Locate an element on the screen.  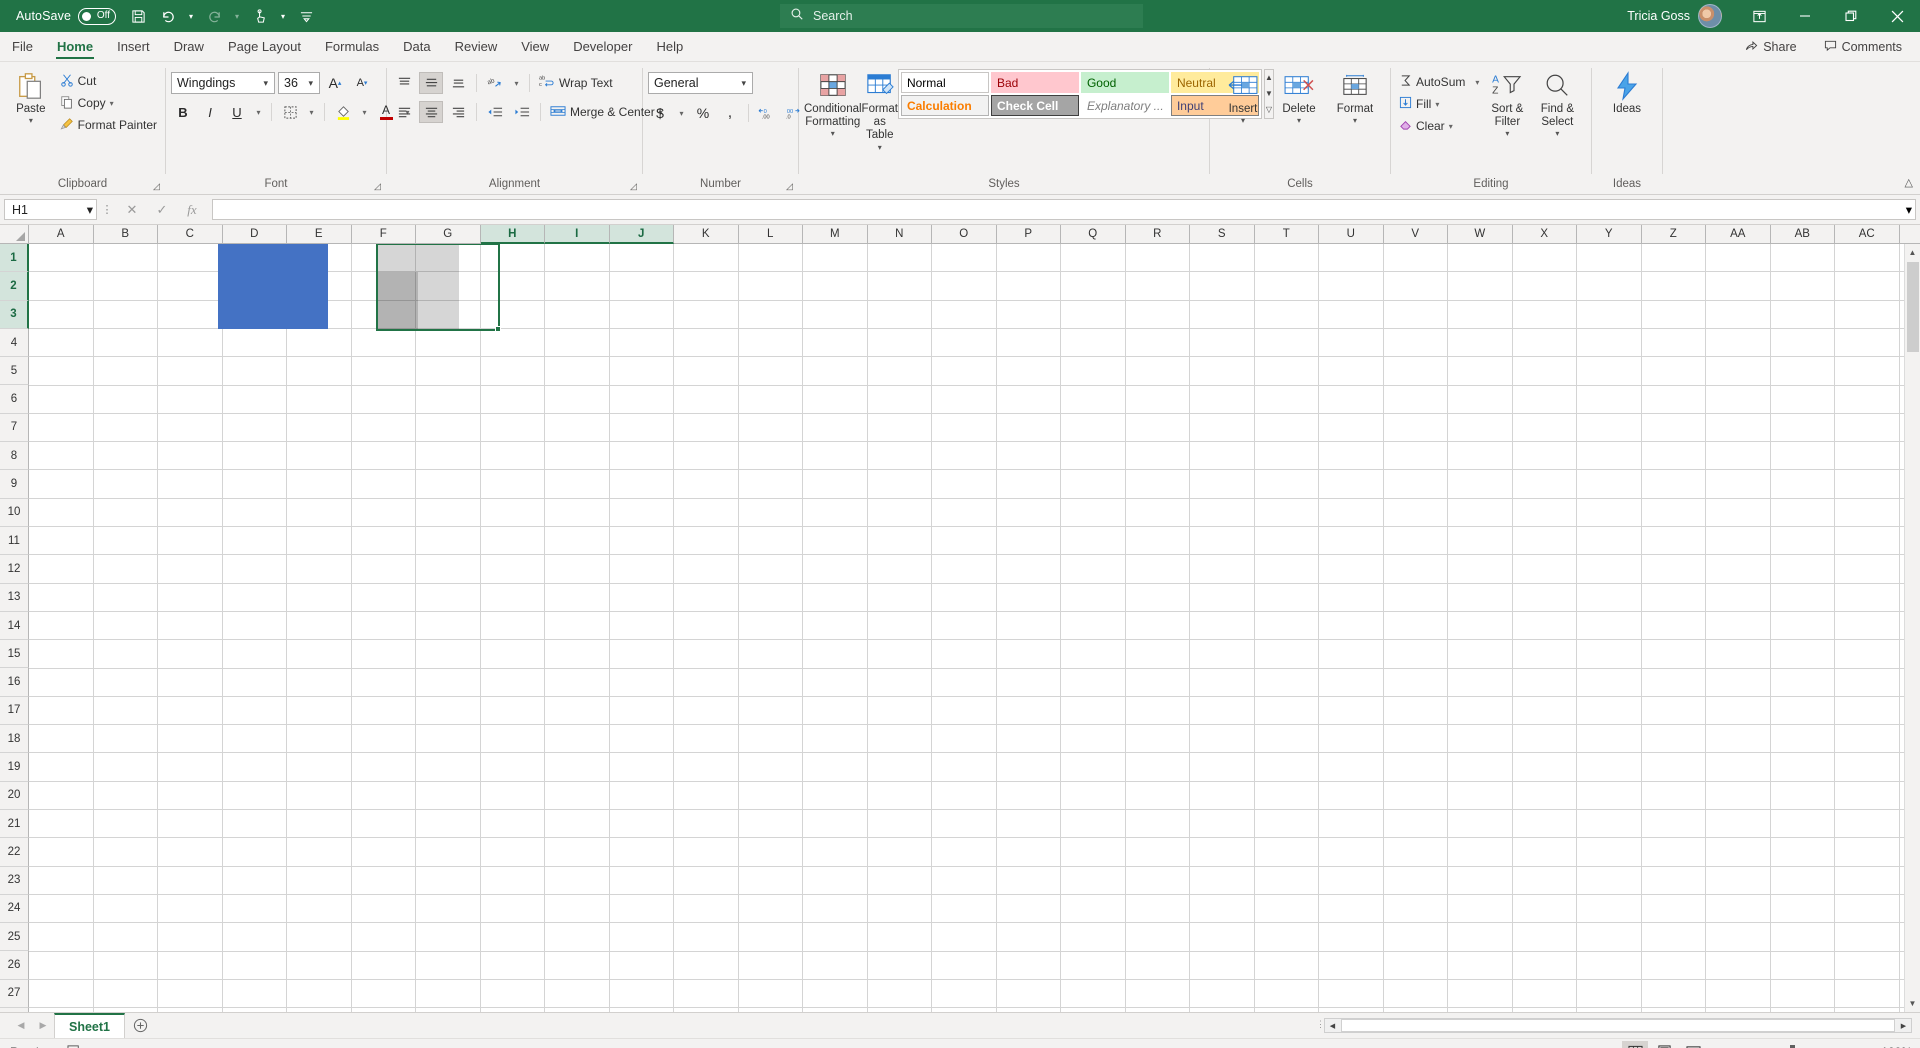
font-name-combo: Wingdings ▾ is located at coordinates (223, 83).